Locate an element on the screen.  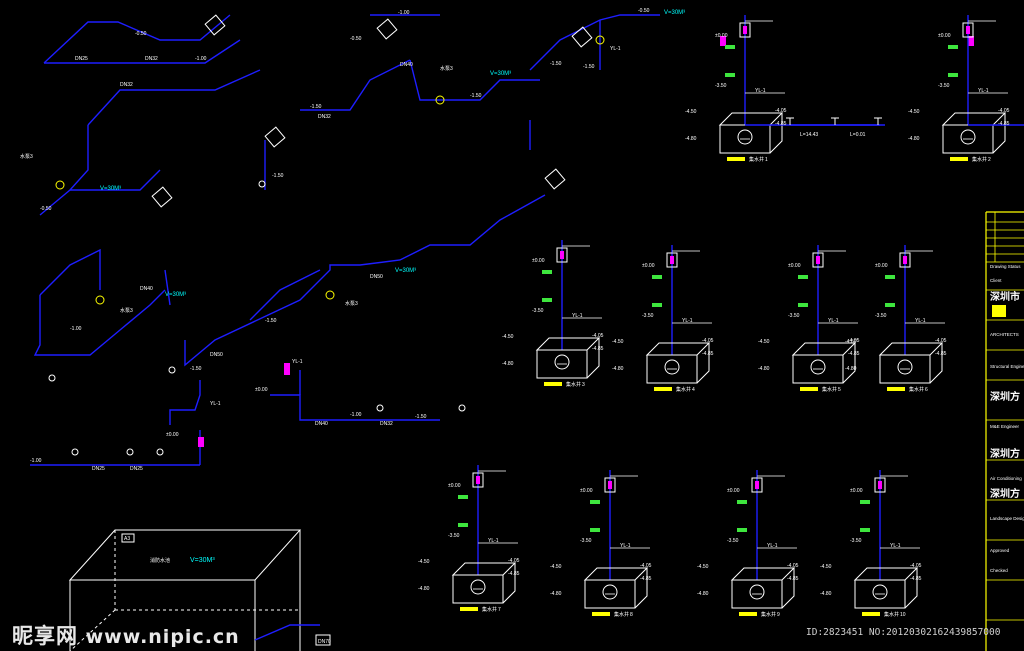
title-block-company: 深圳市 is located at coordinates (1007, 296).